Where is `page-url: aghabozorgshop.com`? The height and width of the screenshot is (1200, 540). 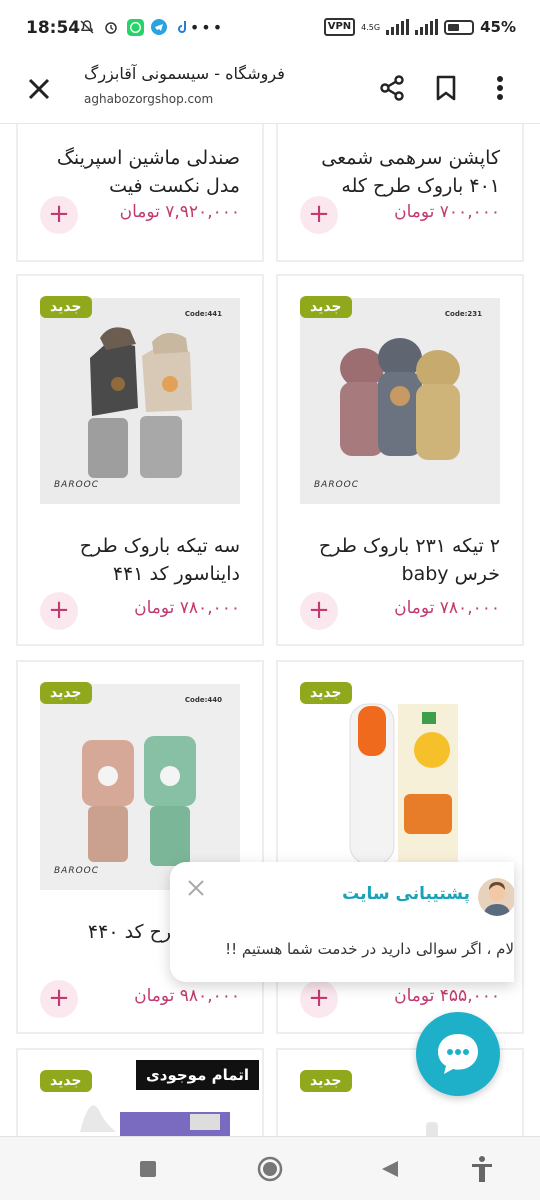 page-url: aghabozorgshop.com is located at coordinates (149, 99).